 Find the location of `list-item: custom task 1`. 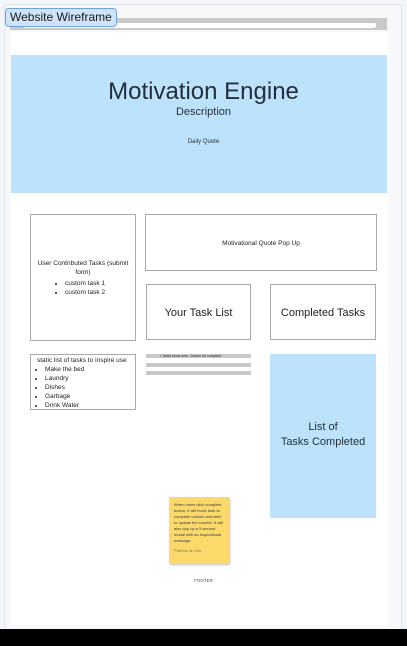

list-item: custom task 1 is located at coordinates (98, 283).